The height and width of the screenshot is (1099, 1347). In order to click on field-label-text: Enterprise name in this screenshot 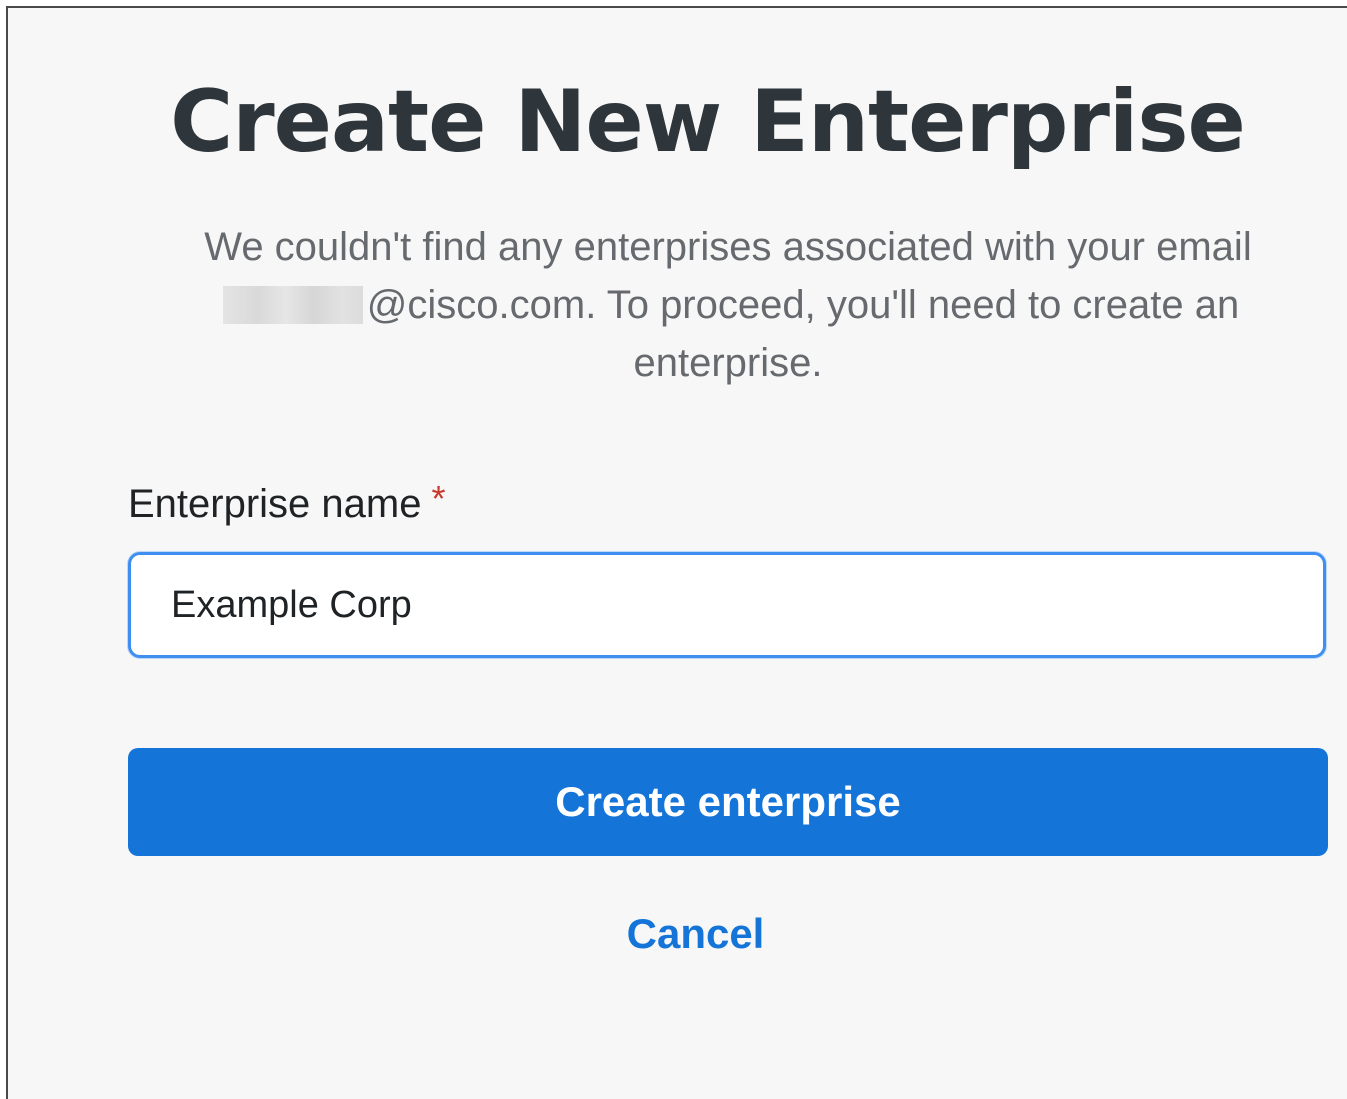, I will do `click(275, 504)`.